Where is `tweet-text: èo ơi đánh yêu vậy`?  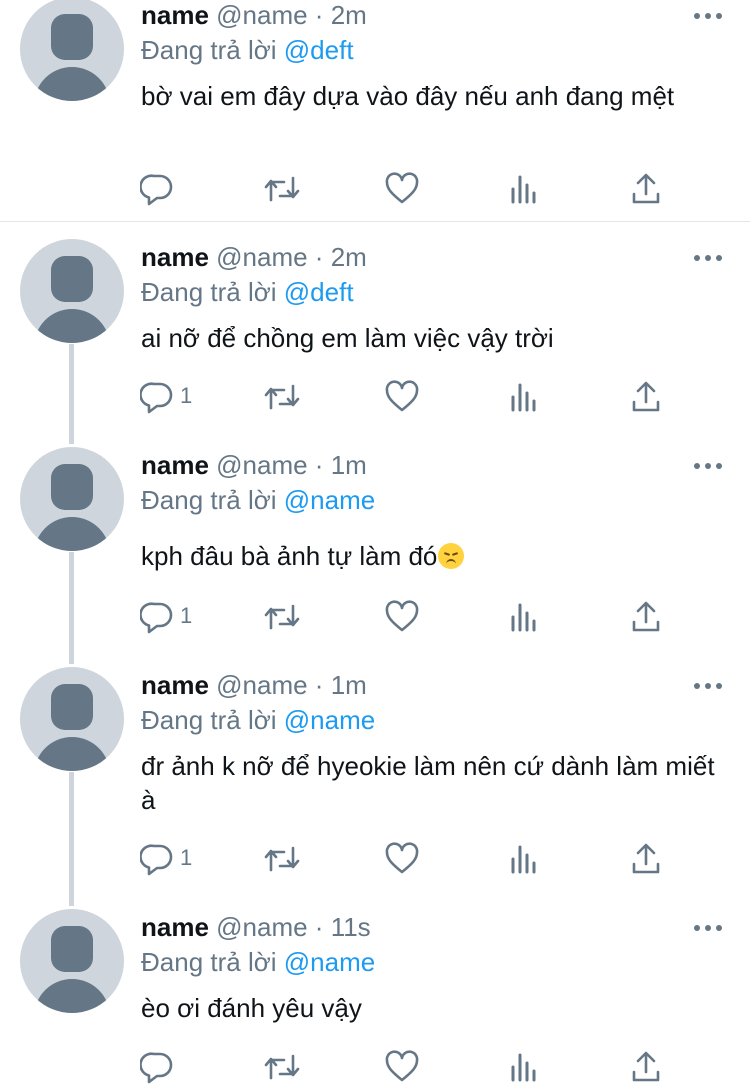
tweet-text: èo ơi đánh yêu vậy is located at coordinates (251, 1008).